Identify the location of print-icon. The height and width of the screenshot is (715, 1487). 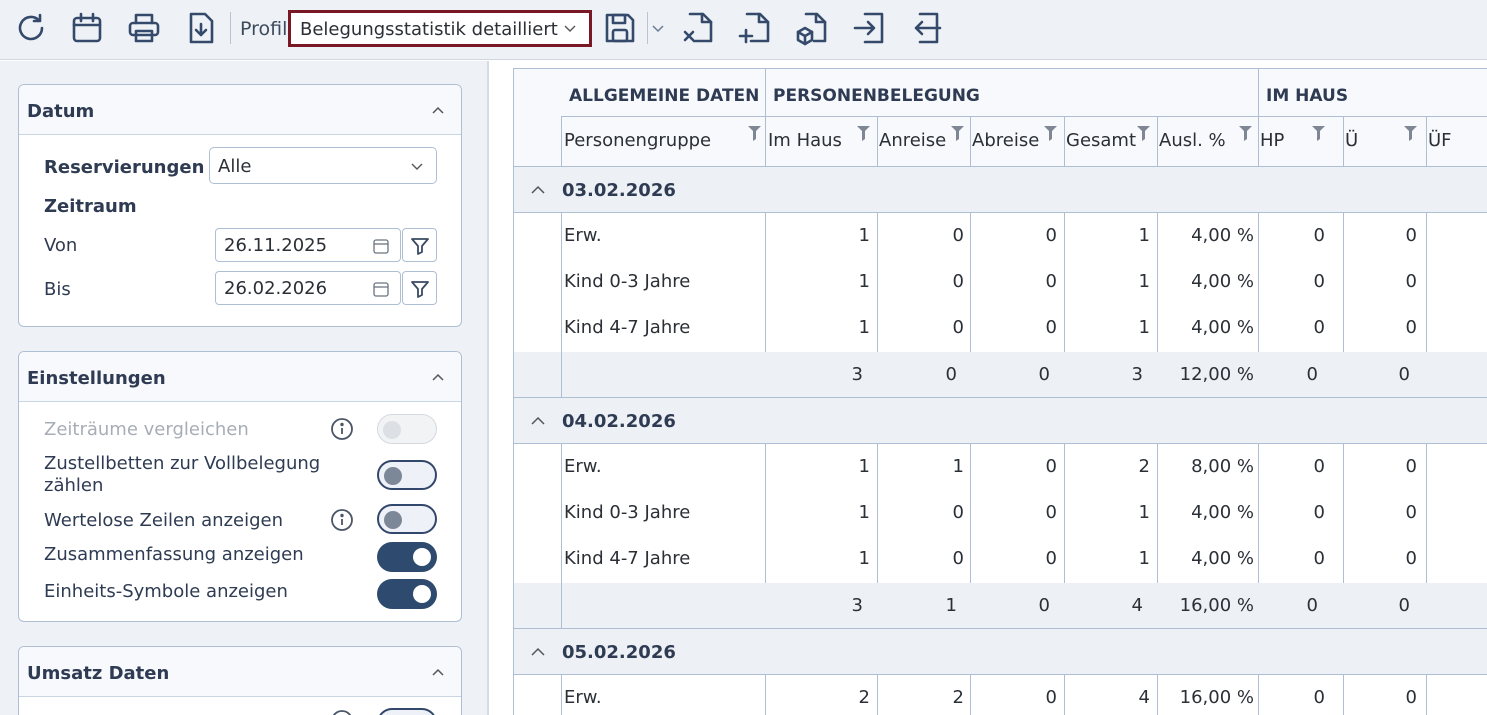
(144, 28).